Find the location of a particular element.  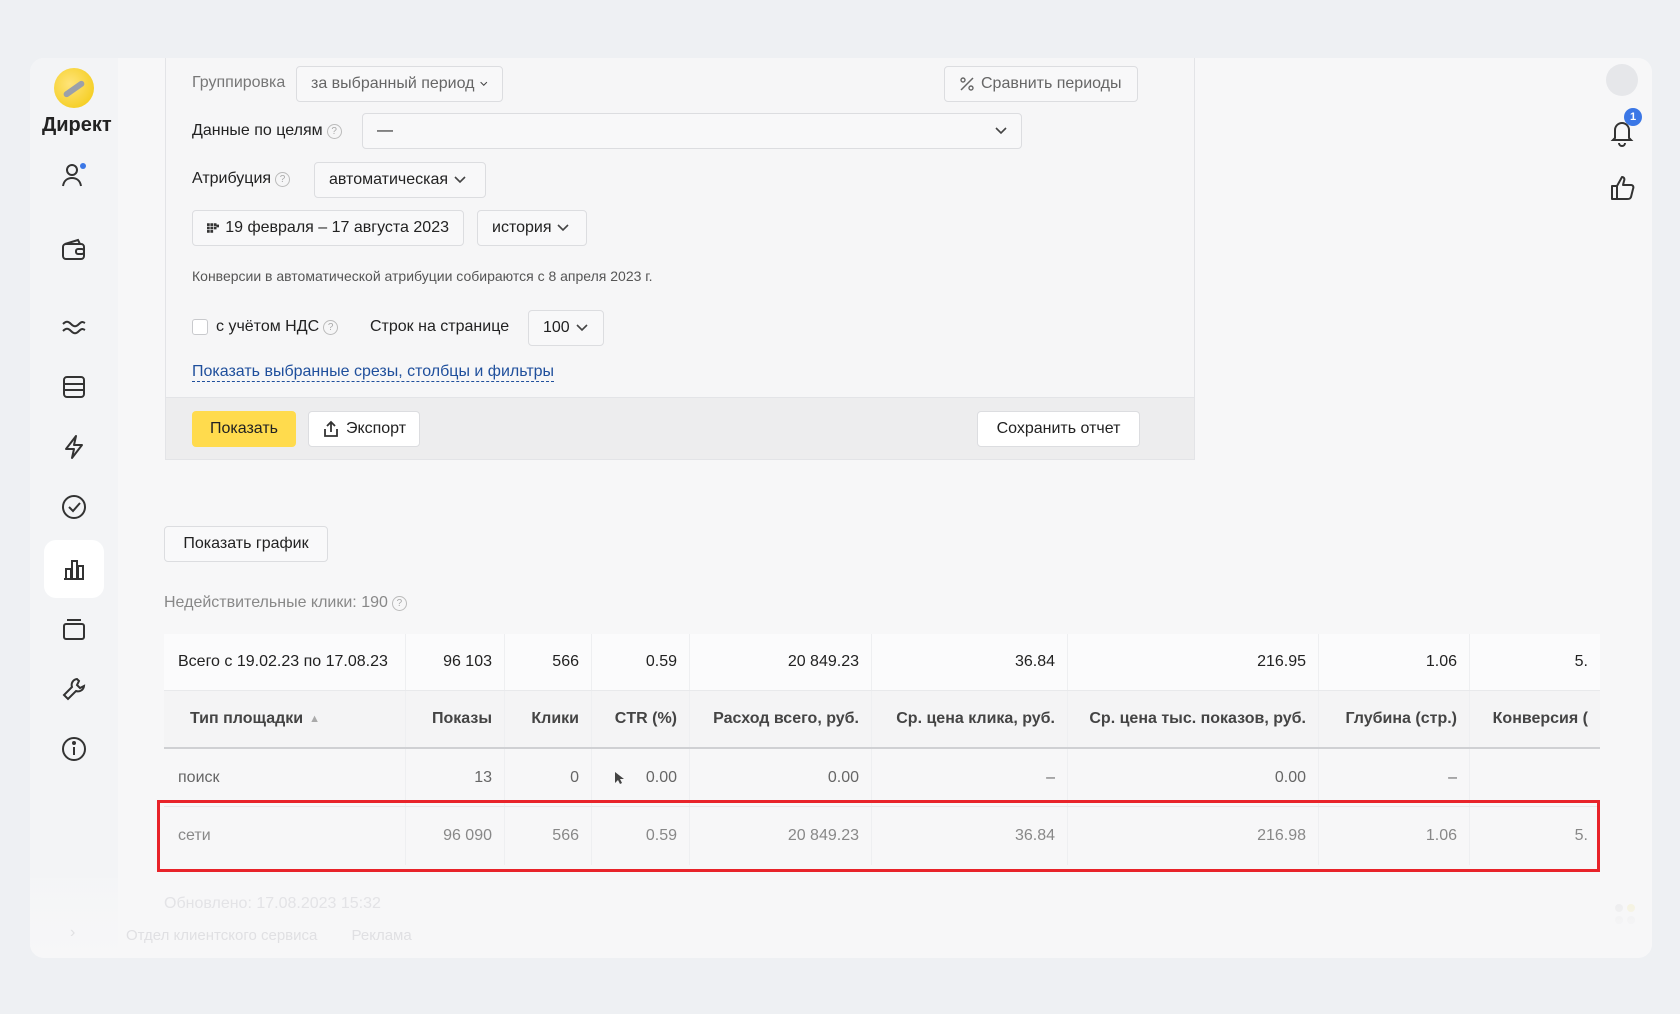

footer-link-client-service: Отдел клиентского сервиса is located at coordinates (221, 935).